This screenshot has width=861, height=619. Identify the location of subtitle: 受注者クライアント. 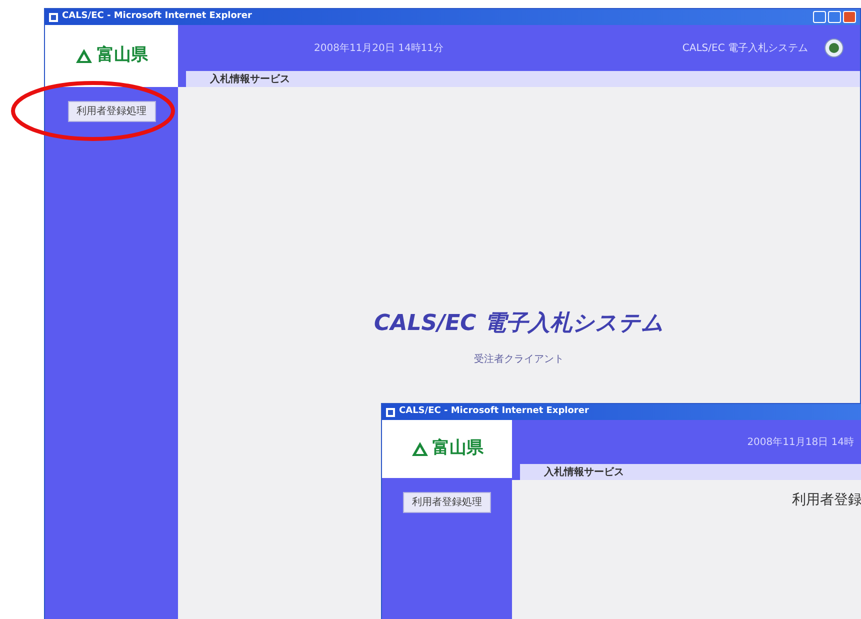
(519, 359).